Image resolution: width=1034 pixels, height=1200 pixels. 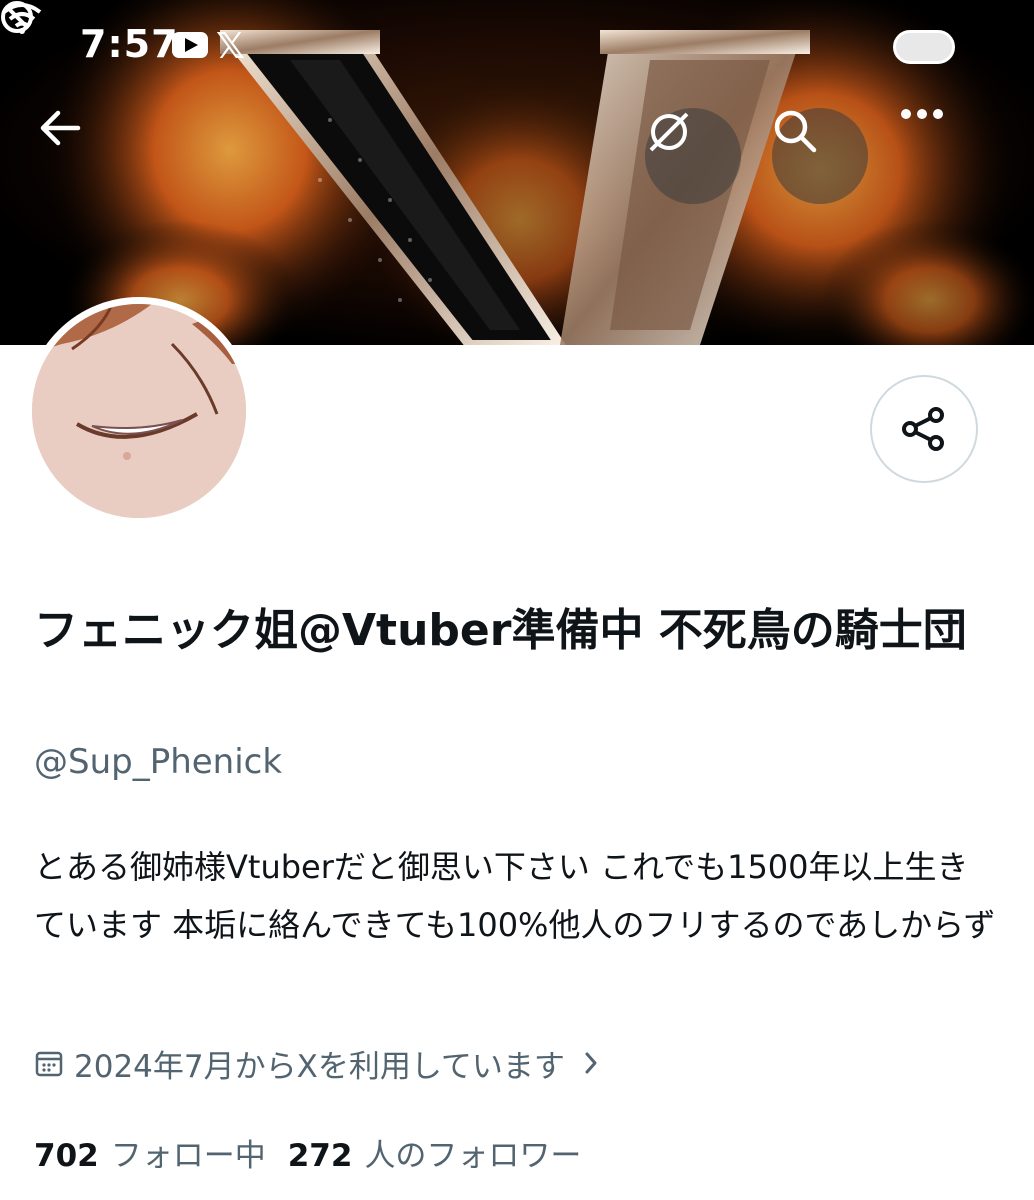 What do you see at coordinates (669, 132) in the screenshot?
I see `grok-icon` at bounding box center [669, 132].